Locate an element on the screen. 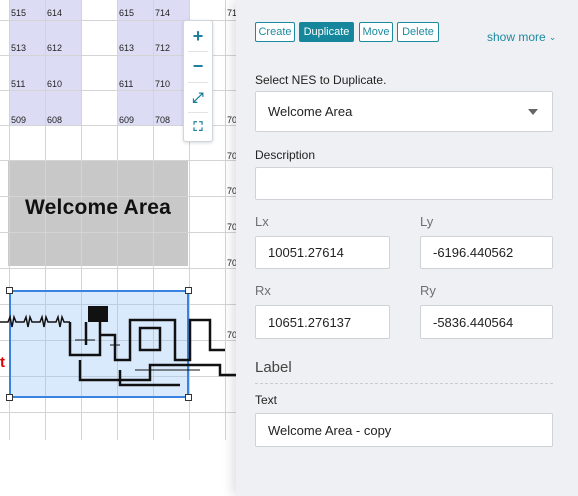 This screenshot has height=496, width=578. grid-number: 612 is located at coordinates (55, 48).